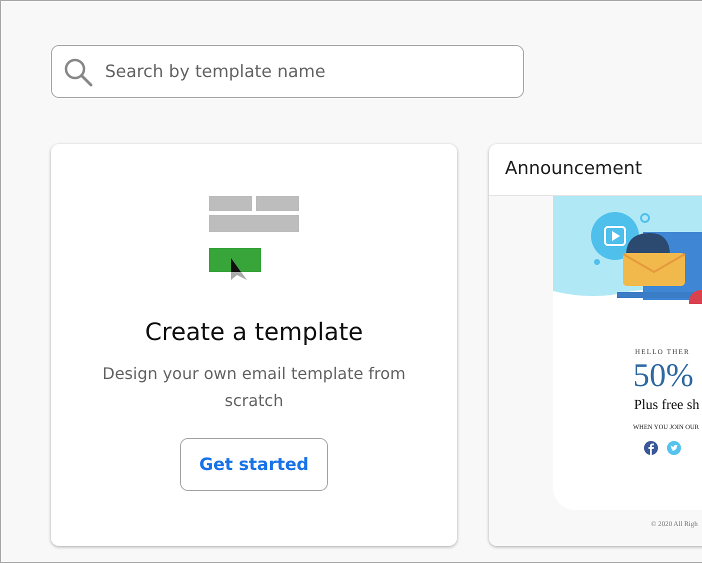 The height and width of the screenshot is (563, 702). What do you see at coordinates (651, 448) in the screenshot?
I see `facebook-icon` at bounding box center [651, 448].